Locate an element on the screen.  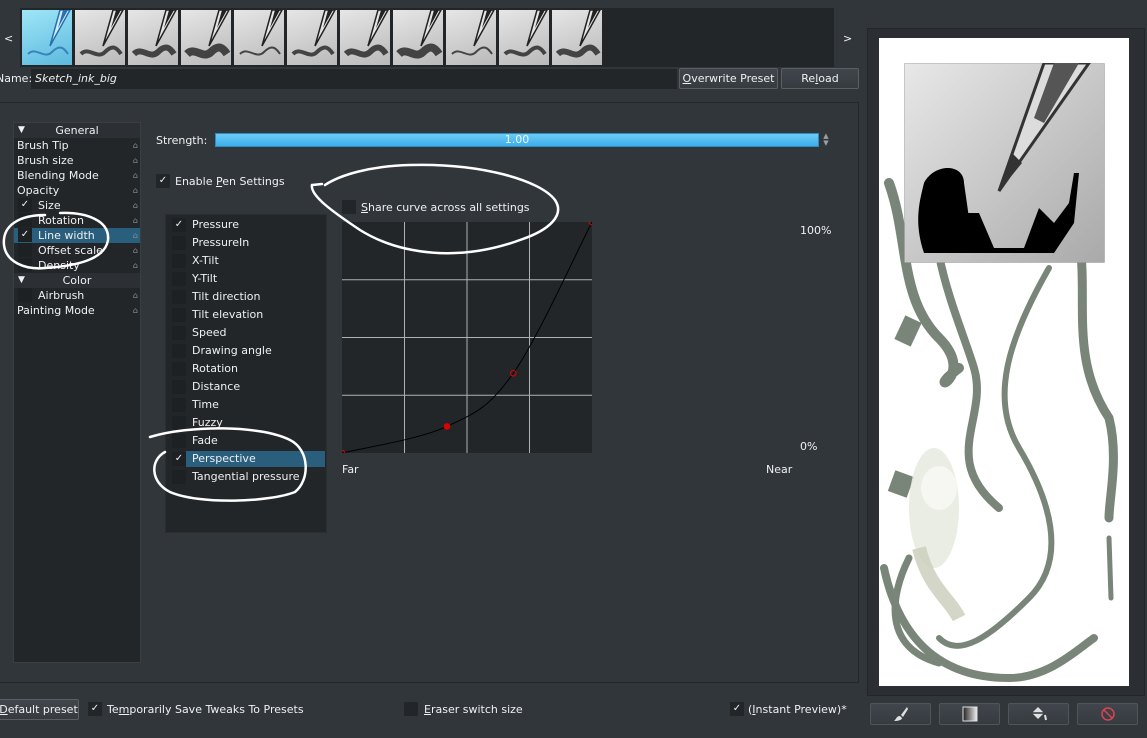
preset-prev-button: < is located at coordinates (8, 38).